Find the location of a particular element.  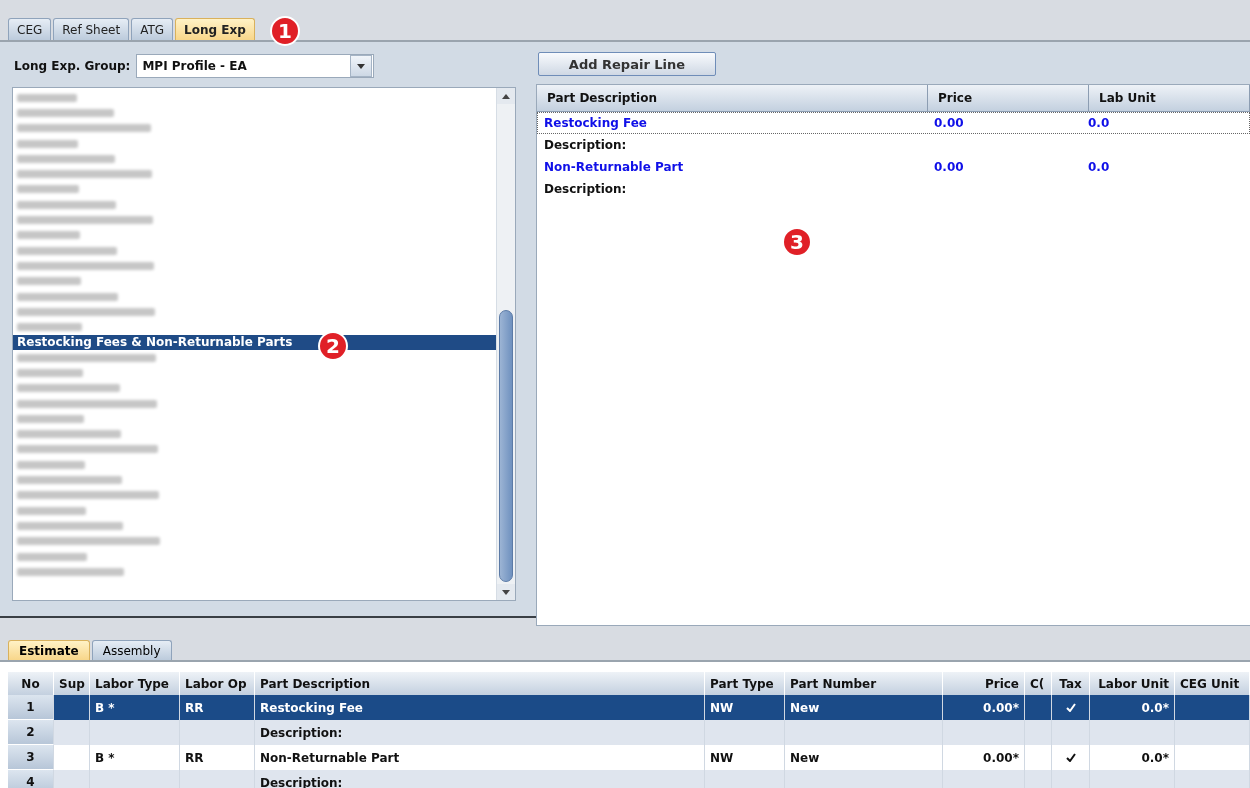

scroll-up-icon is located at coordinates (506, 96).